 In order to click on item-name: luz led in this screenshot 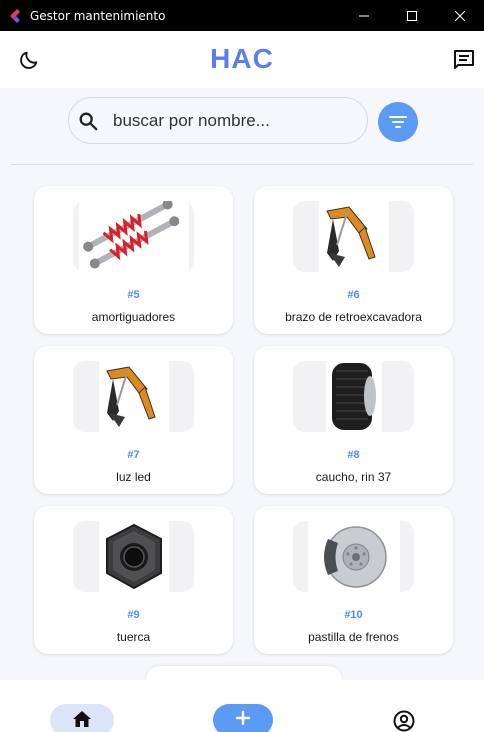, I will do `click(133, 477)`.